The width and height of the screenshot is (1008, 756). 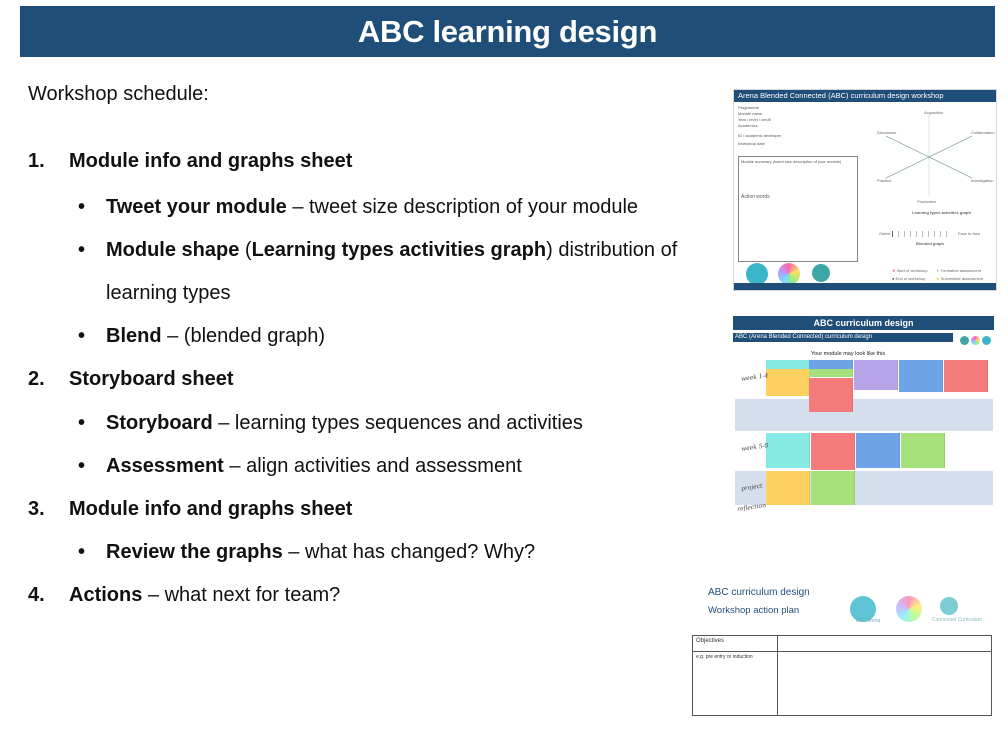 I want to click on bullet-text: – what has changed? Why?, so click(x=409, y=552).